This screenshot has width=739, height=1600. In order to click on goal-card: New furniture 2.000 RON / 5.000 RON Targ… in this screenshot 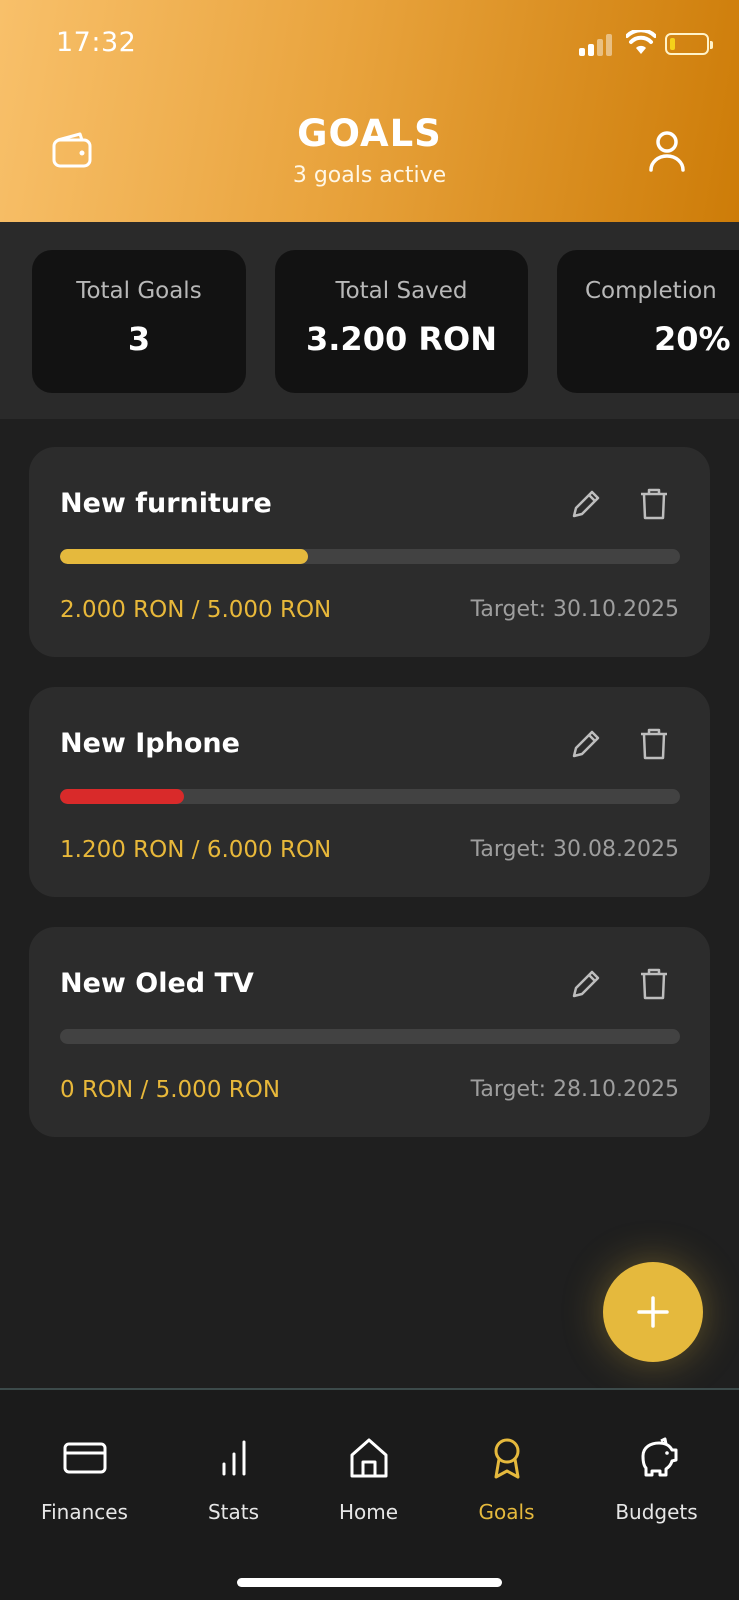, I will do `click(369, 552)`.